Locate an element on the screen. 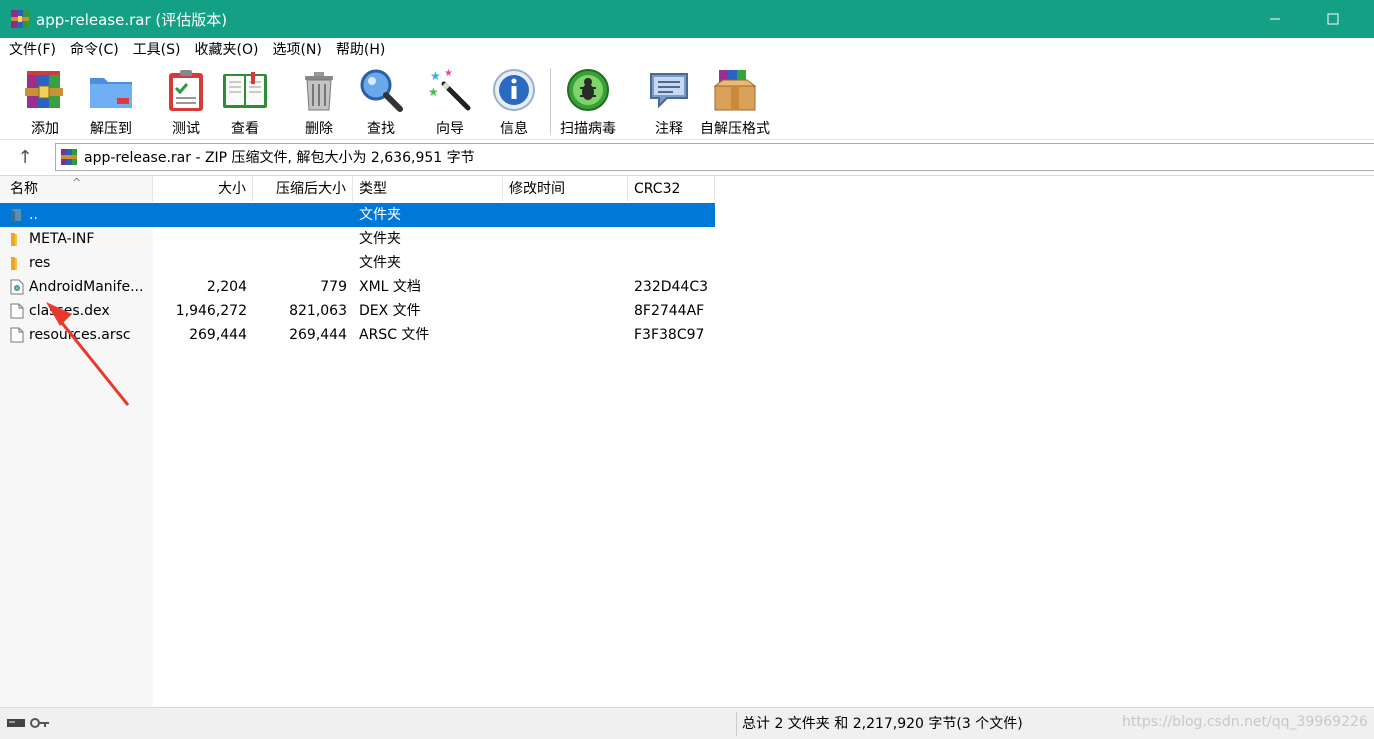  menu-help: 帮助(H) is located at coordinates (360, 50).